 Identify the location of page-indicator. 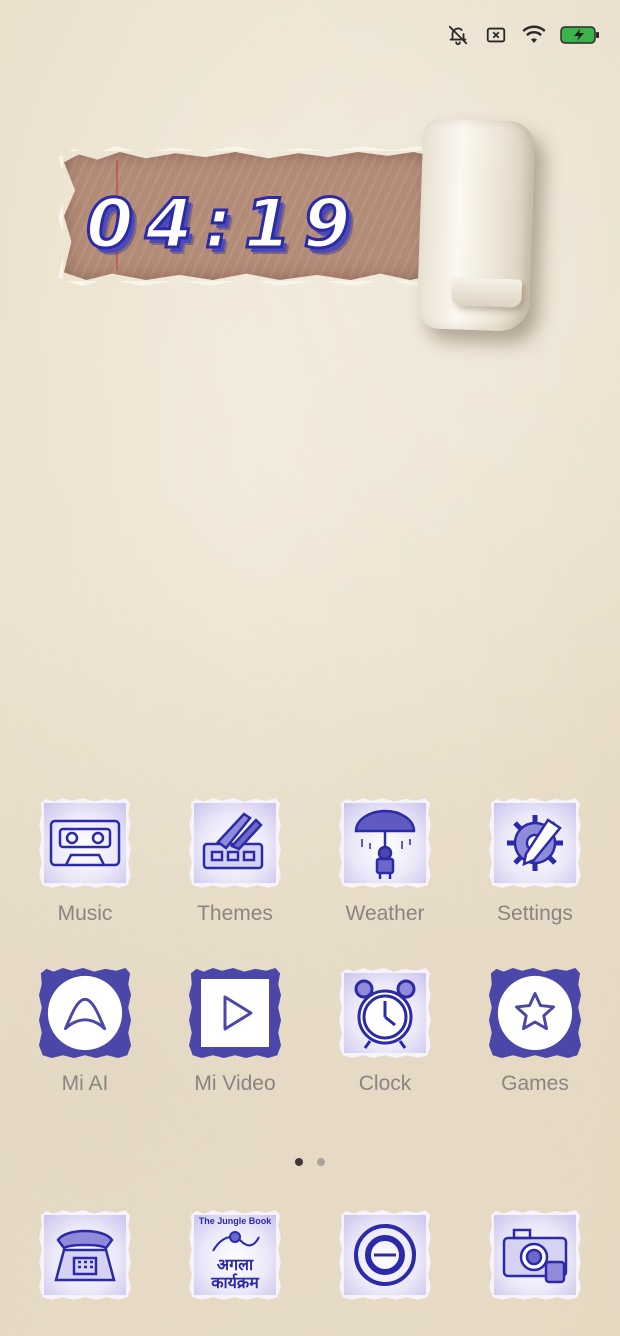
(310, 1162).